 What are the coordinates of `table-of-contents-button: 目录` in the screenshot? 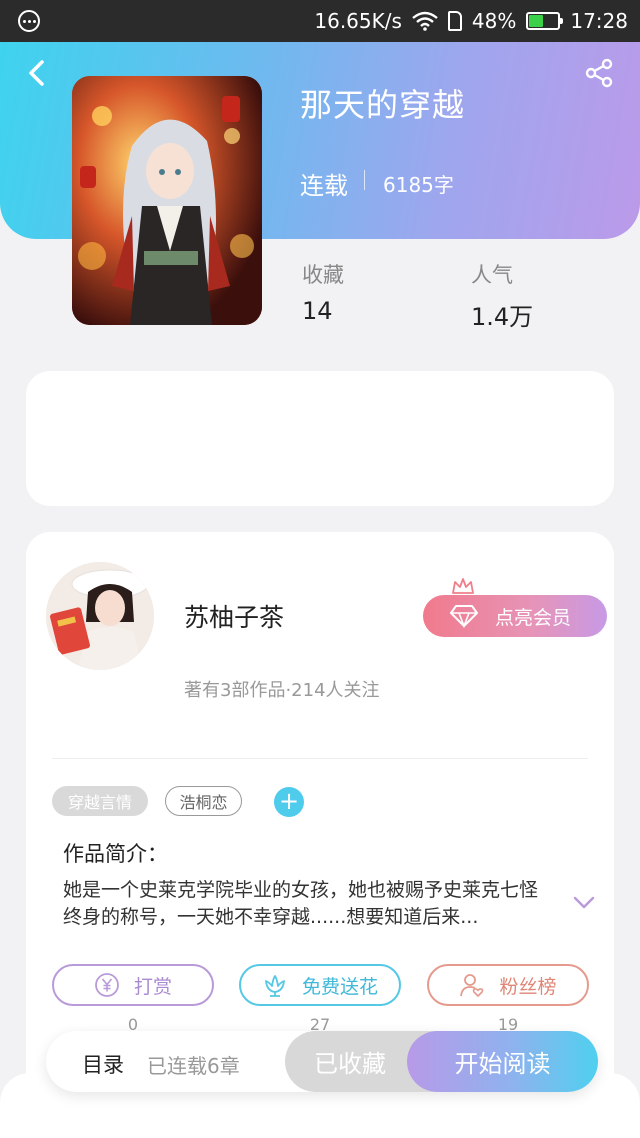 It's located at (103, 1064).